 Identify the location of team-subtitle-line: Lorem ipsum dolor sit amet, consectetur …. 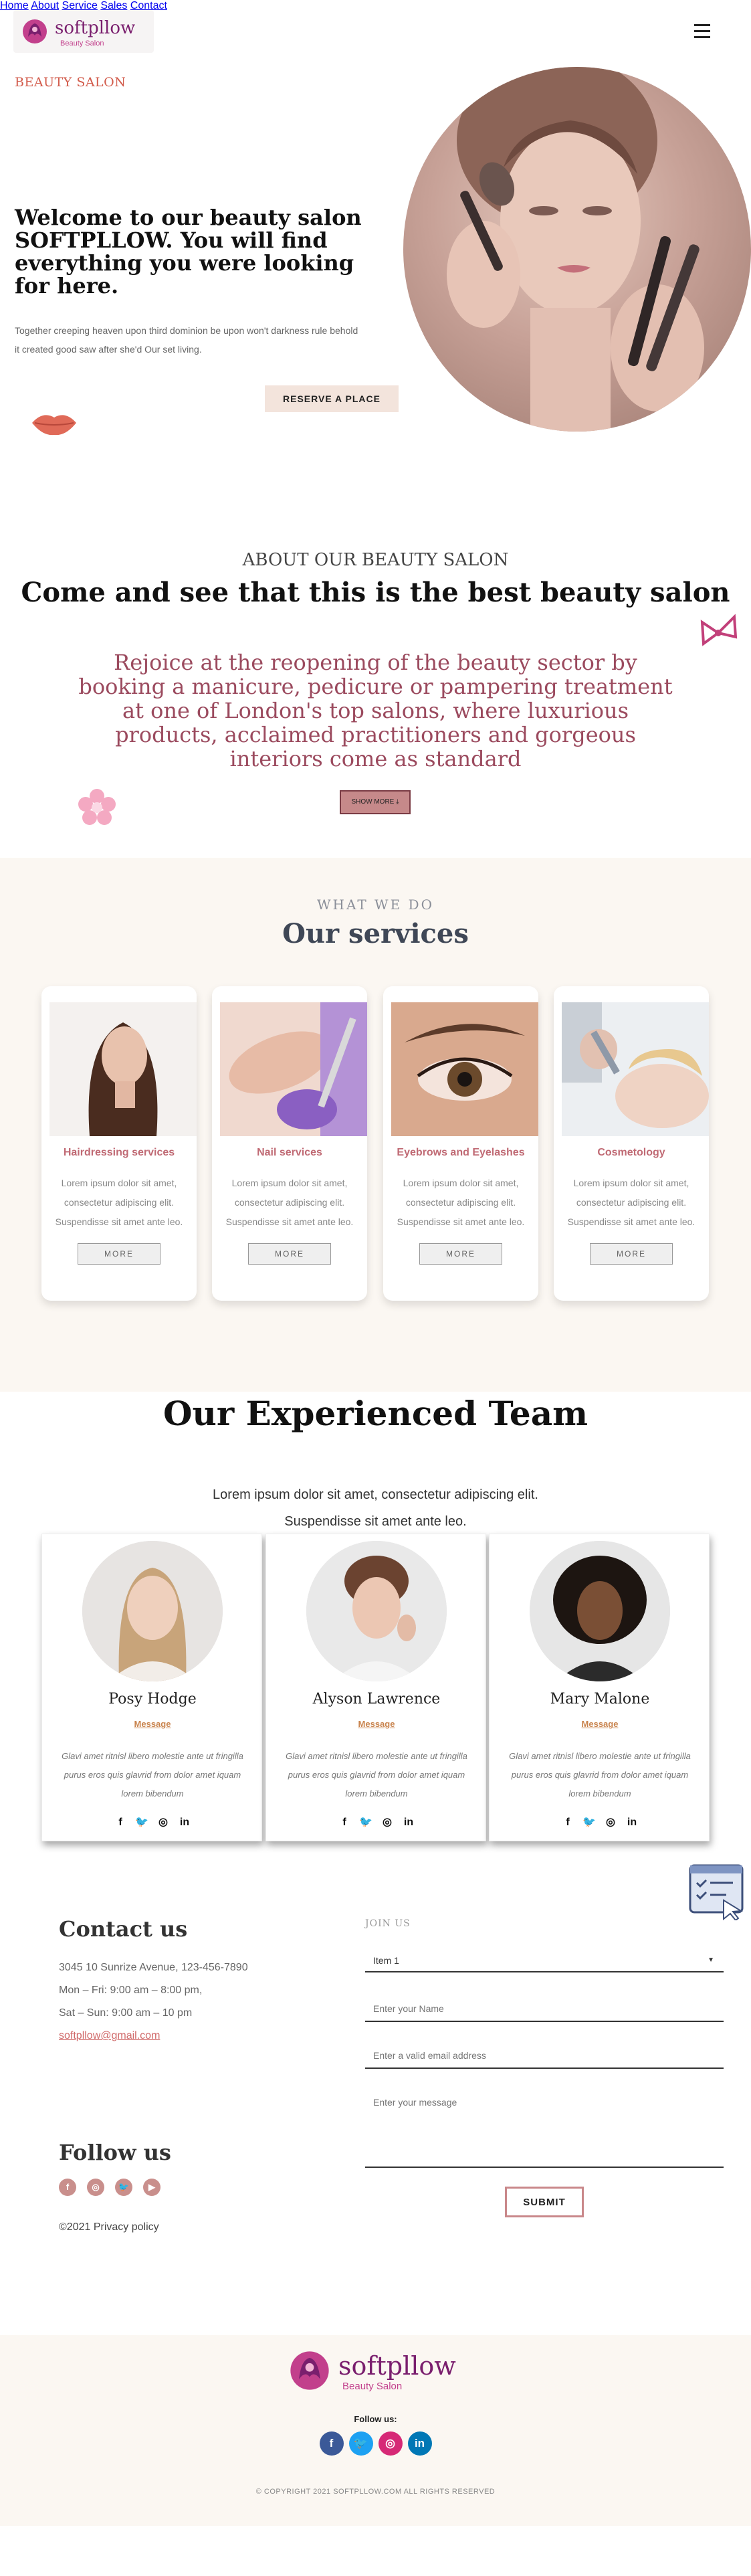
(375, 1494).